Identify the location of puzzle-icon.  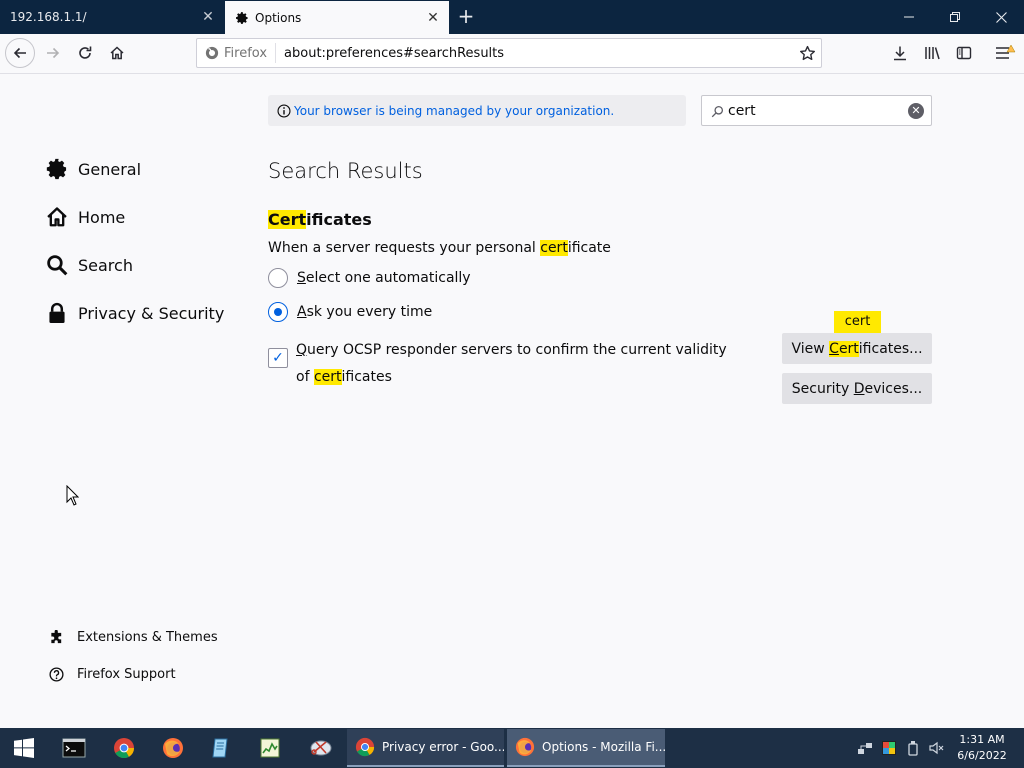
(56, 637).